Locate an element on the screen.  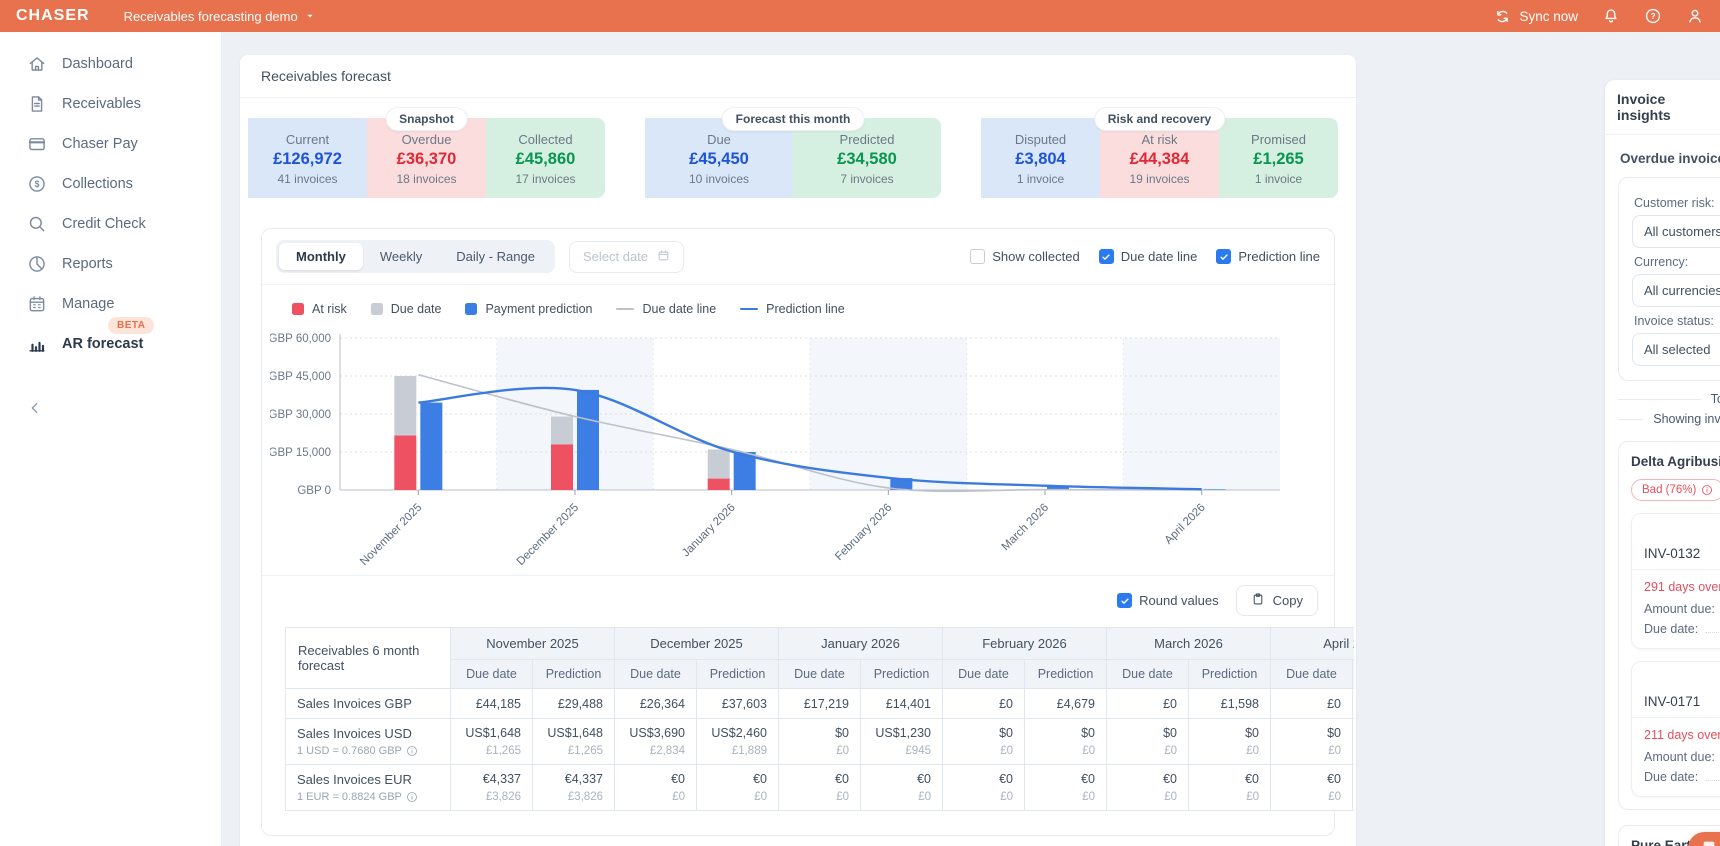
legend-line-swatch is located at coordinates (749, 309).